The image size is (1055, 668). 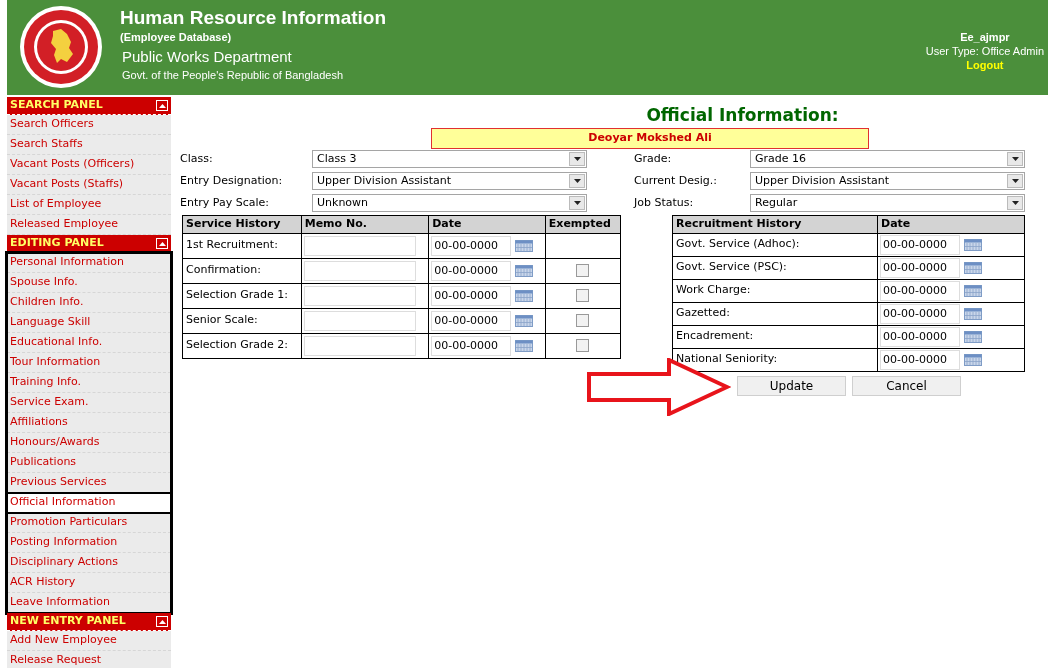 I want to click on page-title: Official Information:, so click(x=742, y=115).